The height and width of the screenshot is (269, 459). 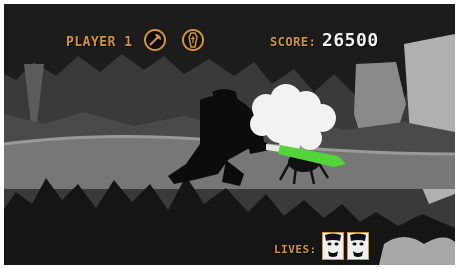 I want to click on score-value: 26500, so click(x=350, y=40).